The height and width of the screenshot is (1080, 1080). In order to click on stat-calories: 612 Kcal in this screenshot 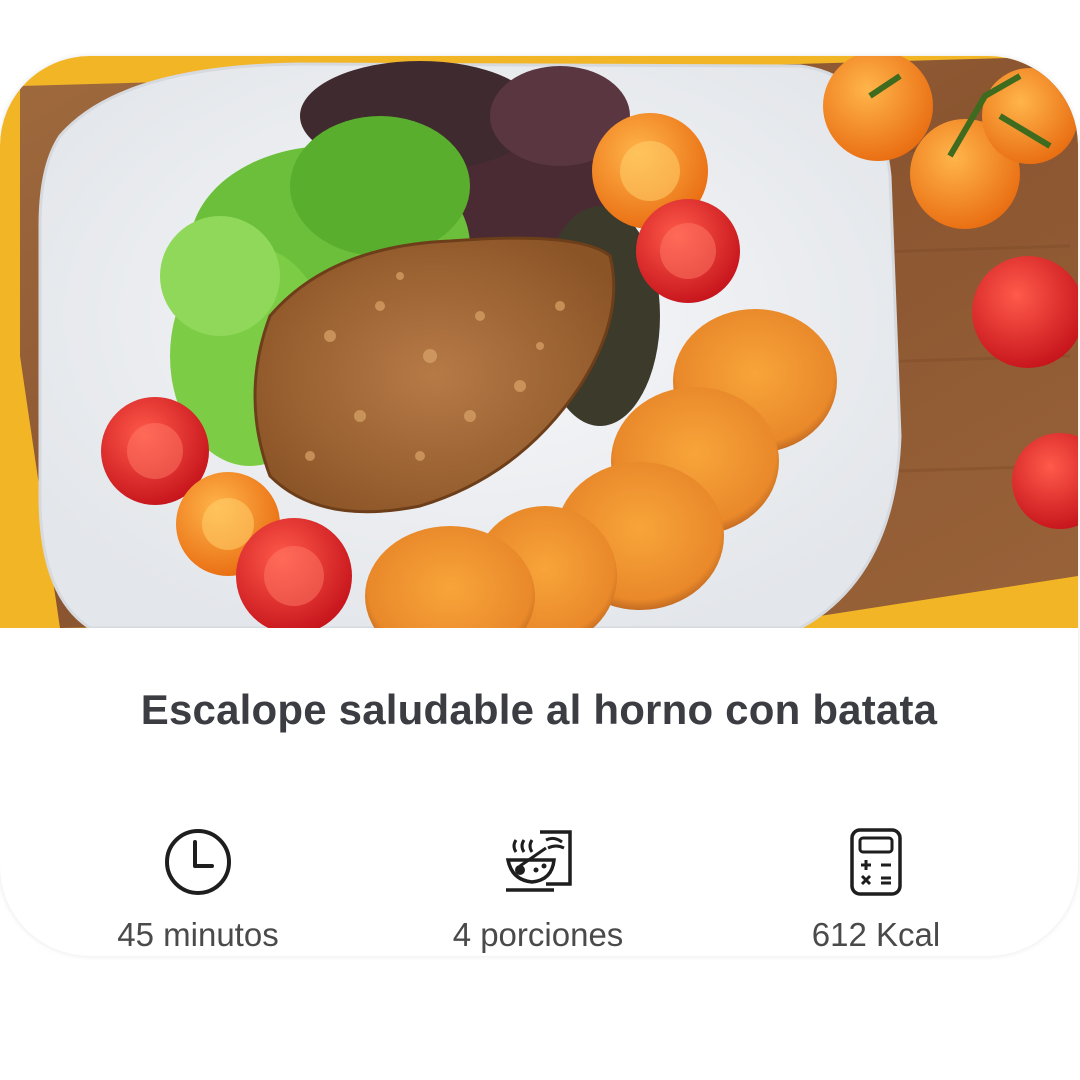, I will do `click(876, 890)`.